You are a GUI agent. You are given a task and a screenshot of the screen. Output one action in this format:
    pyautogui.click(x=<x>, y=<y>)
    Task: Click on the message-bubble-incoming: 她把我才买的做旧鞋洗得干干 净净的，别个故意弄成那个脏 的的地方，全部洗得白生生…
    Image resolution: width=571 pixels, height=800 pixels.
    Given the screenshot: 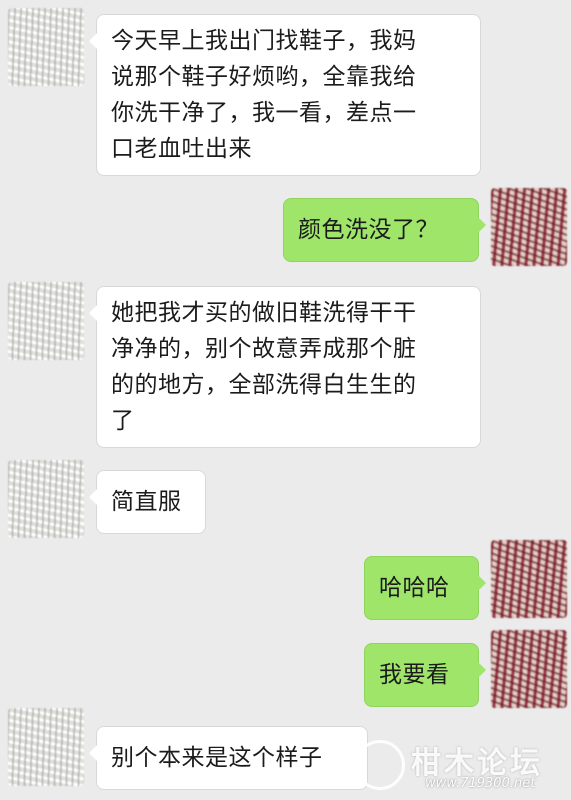 What is the action you would take?
    pyautogui.click(x=285, y=367)
    